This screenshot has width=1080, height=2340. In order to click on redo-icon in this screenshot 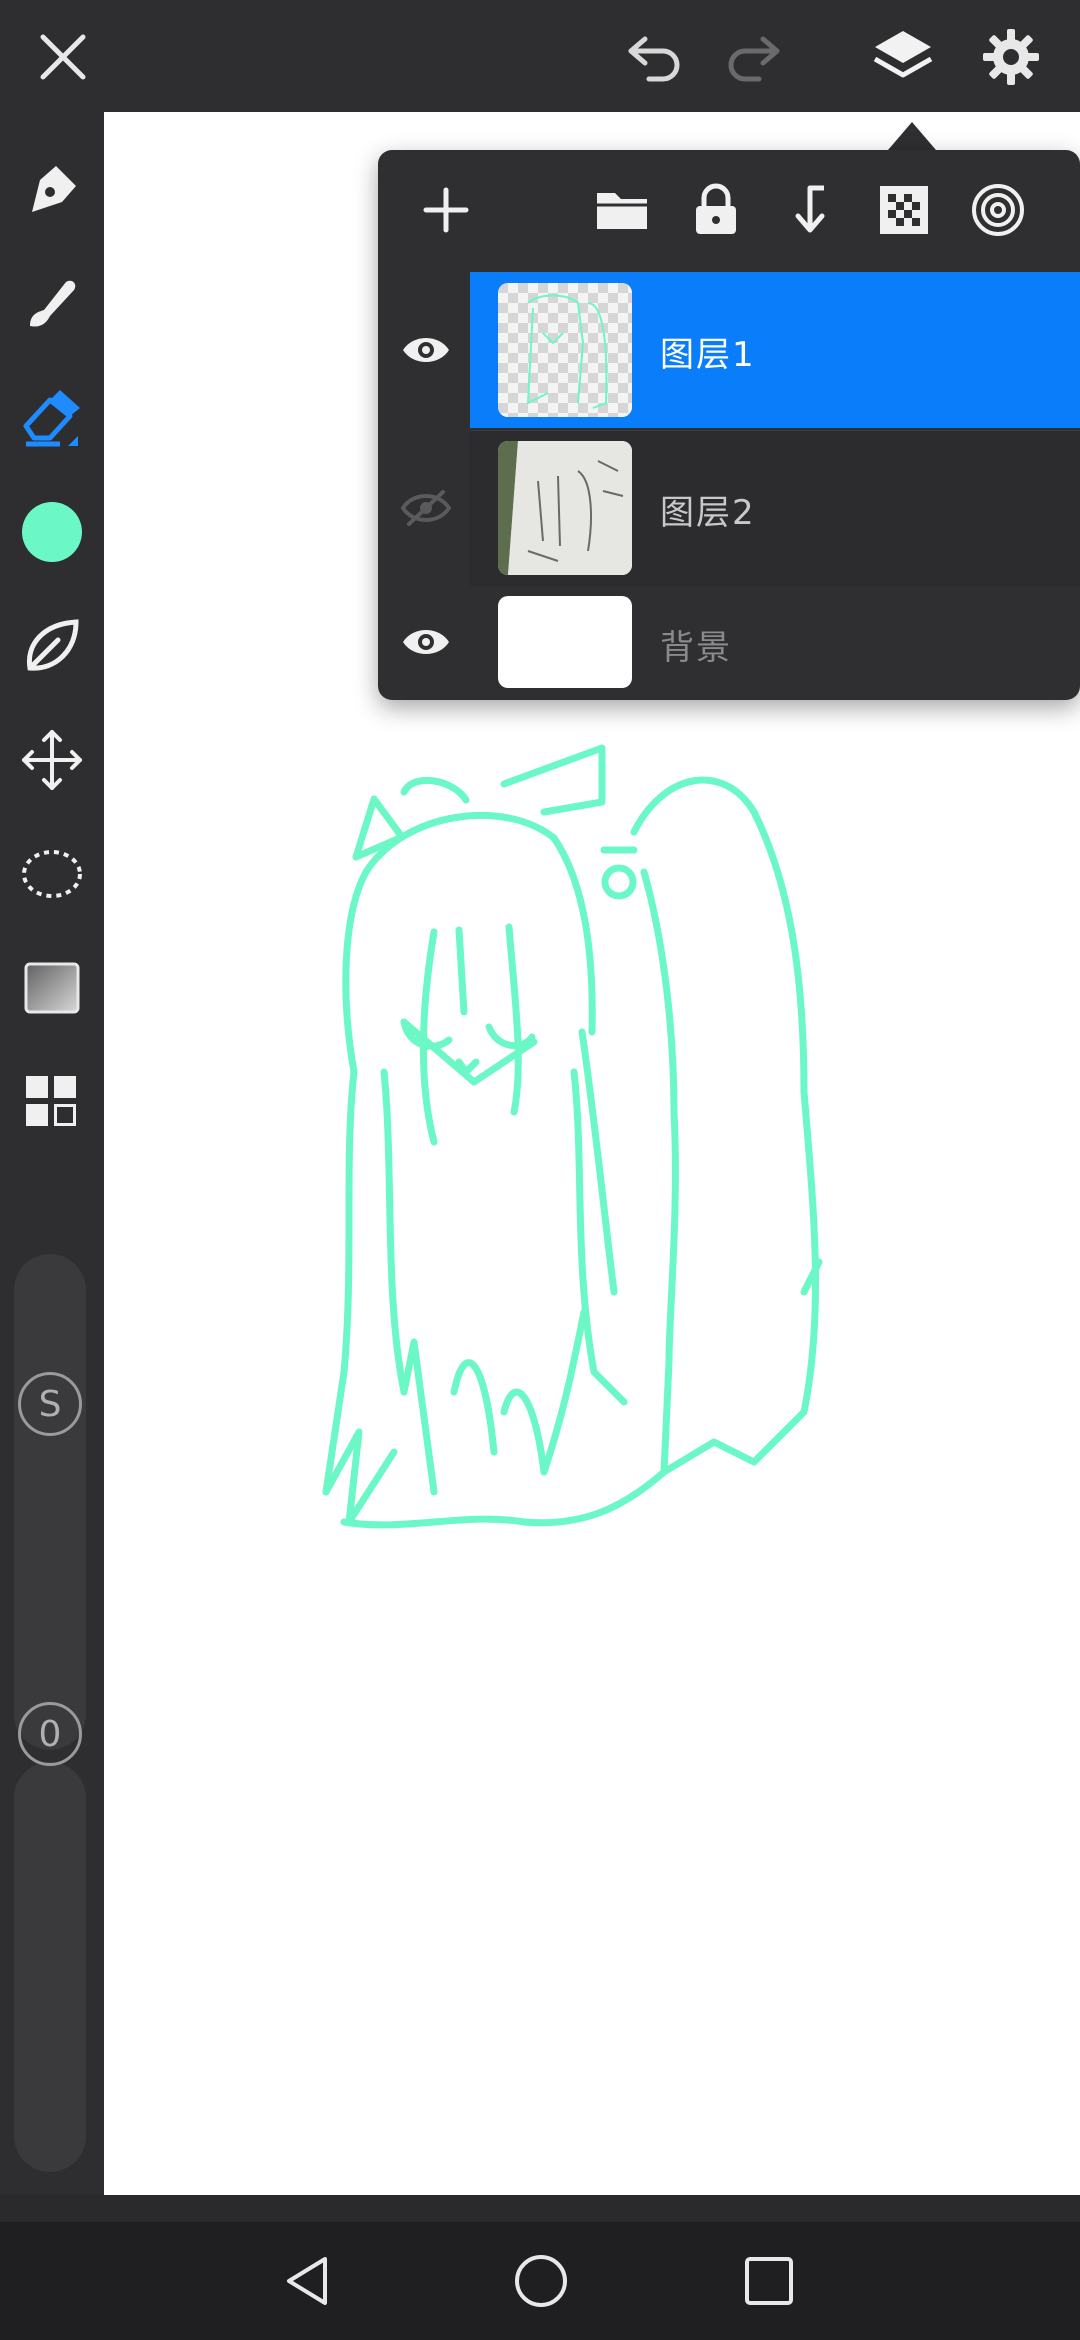, I will do `click(753, 57)`.